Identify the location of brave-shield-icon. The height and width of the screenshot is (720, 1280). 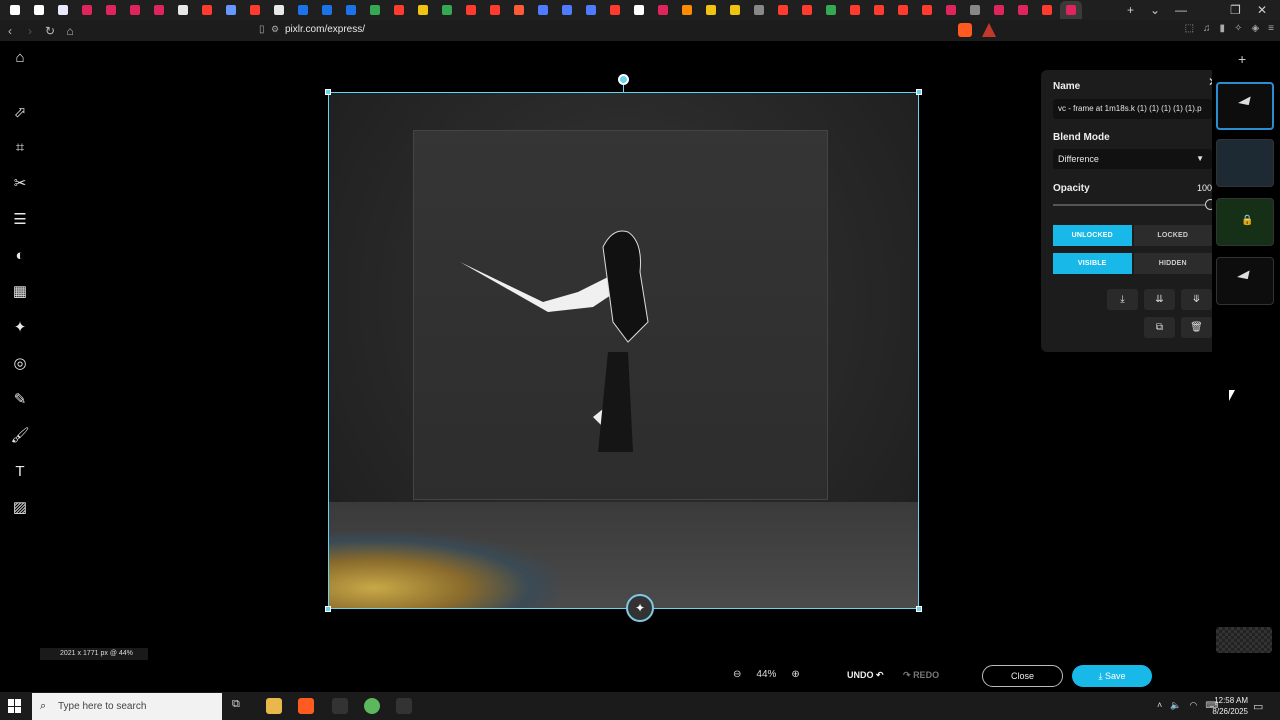
(965, 30).